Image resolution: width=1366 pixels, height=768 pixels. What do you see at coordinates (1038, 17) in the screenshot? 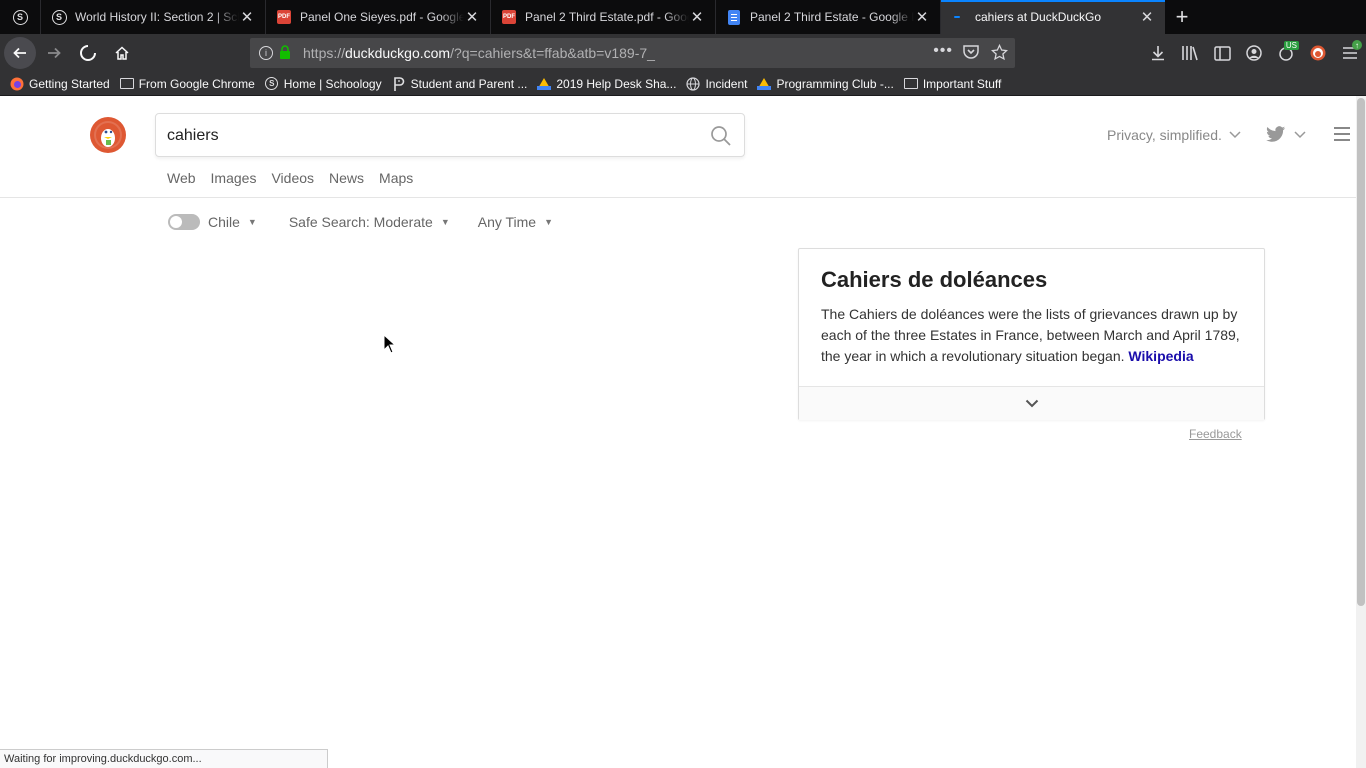
I see `tab-title: cahiers at DuckDuckGo` at bounding box center [1038, 17].